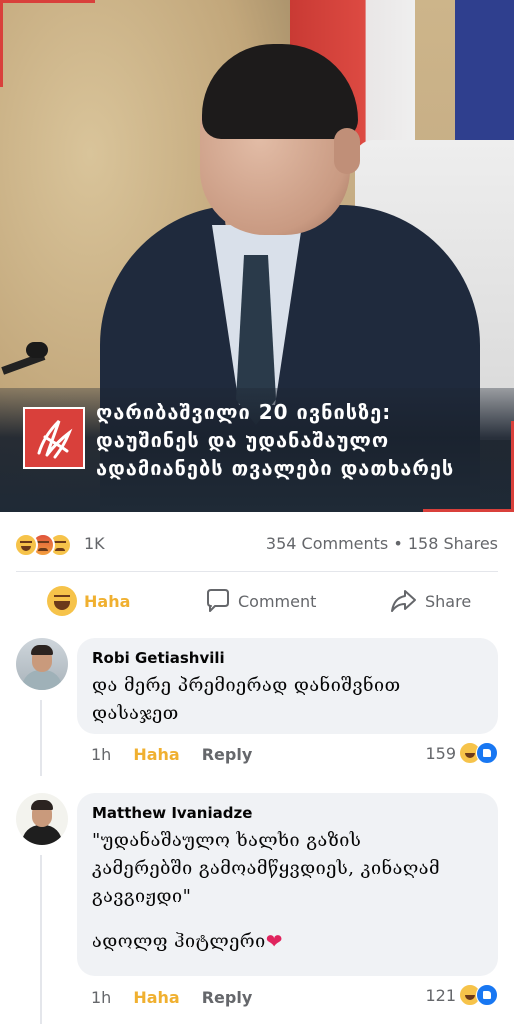 The width and height of the screenshot is (514, 1024). I want to click on haha-button: Haha, so click(88, 601).